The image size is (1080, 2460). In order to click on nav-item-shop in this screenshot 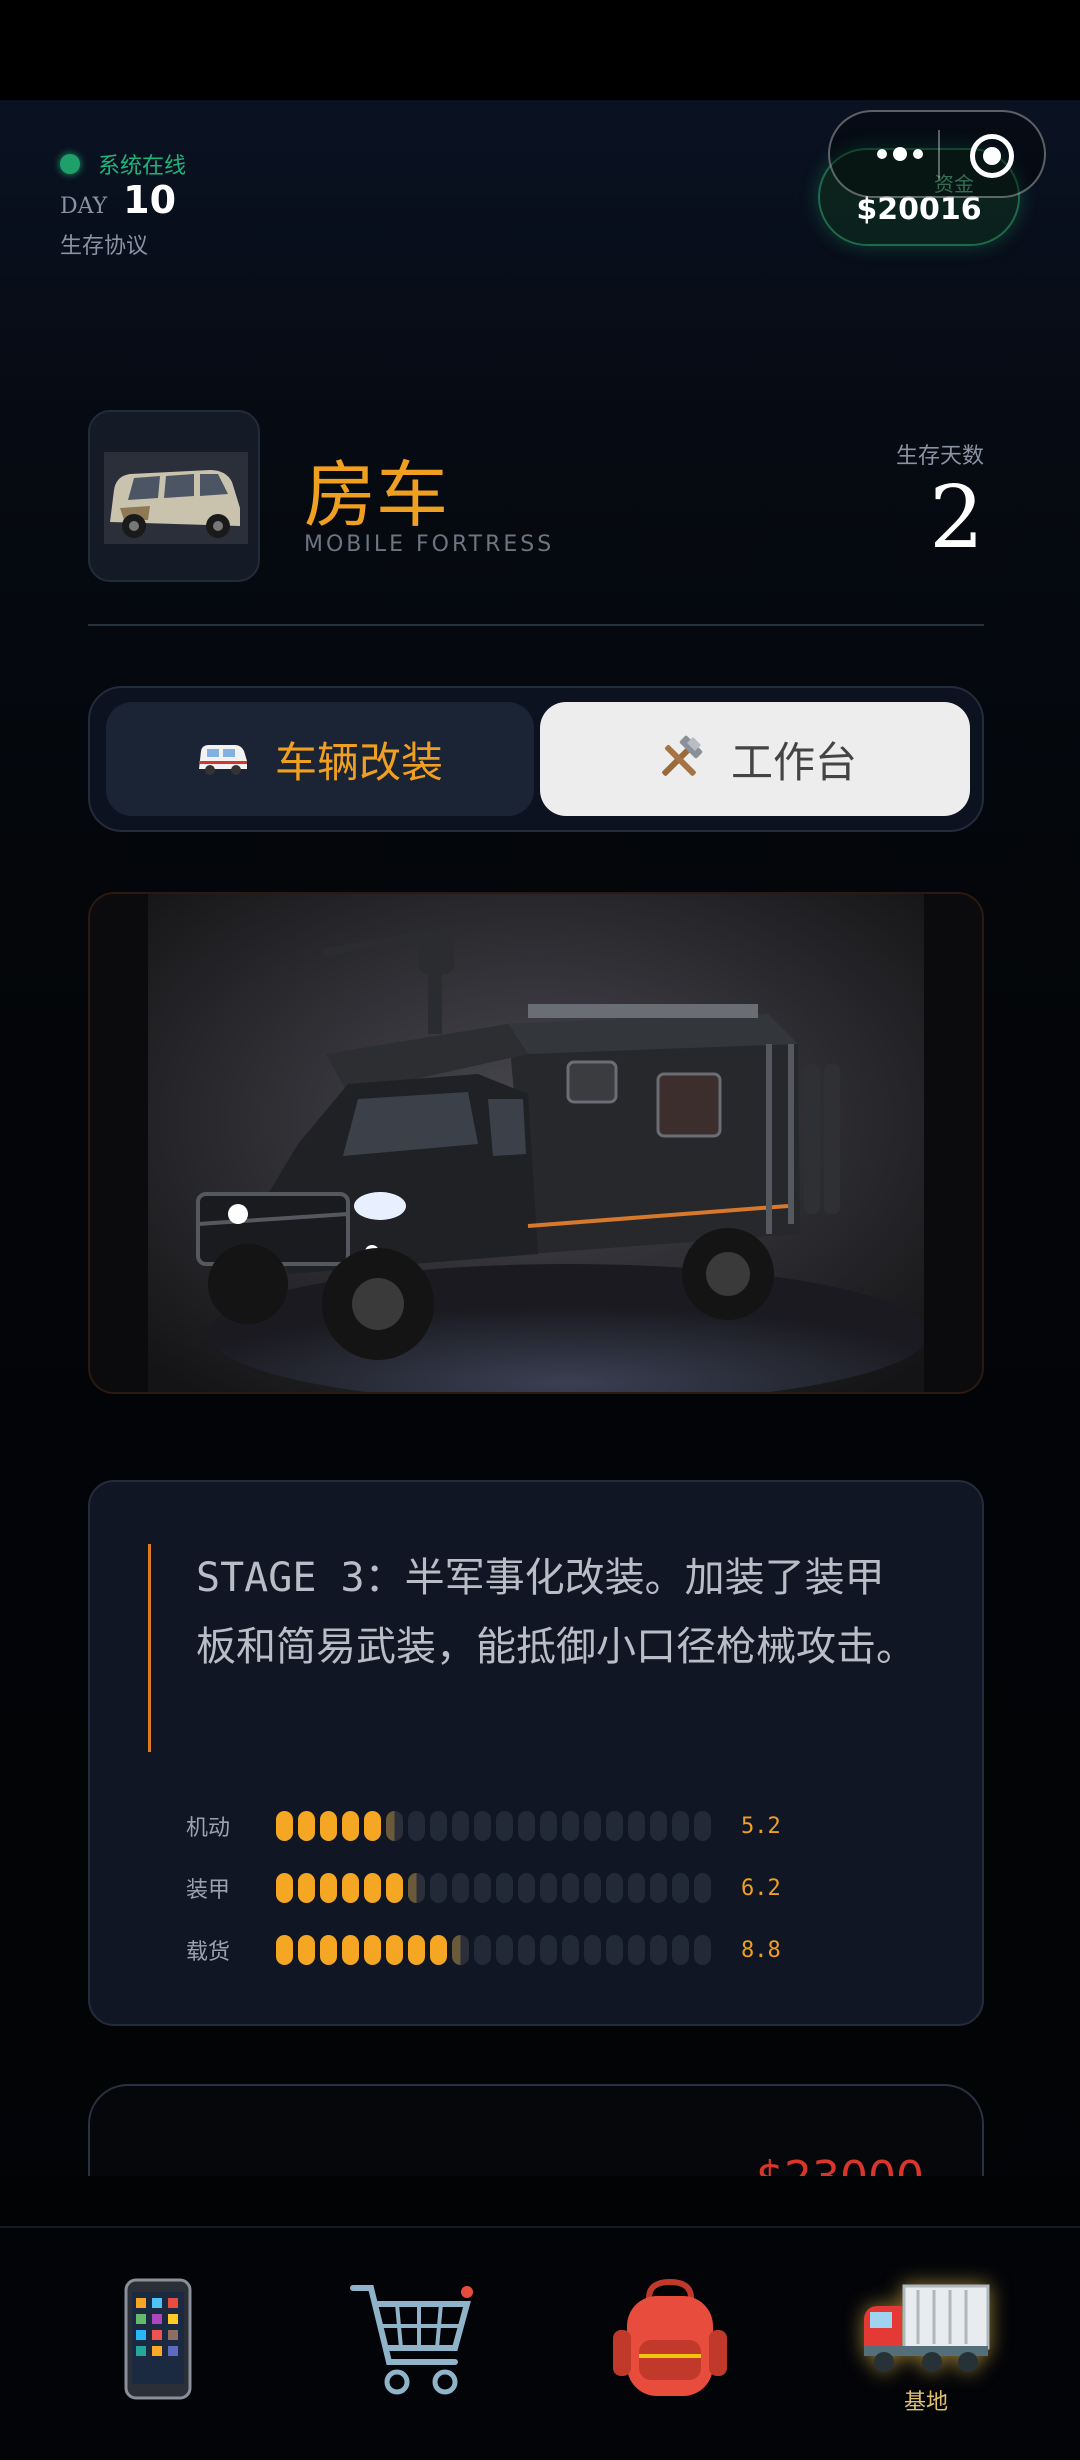, I will do `click(414, 2353)`.